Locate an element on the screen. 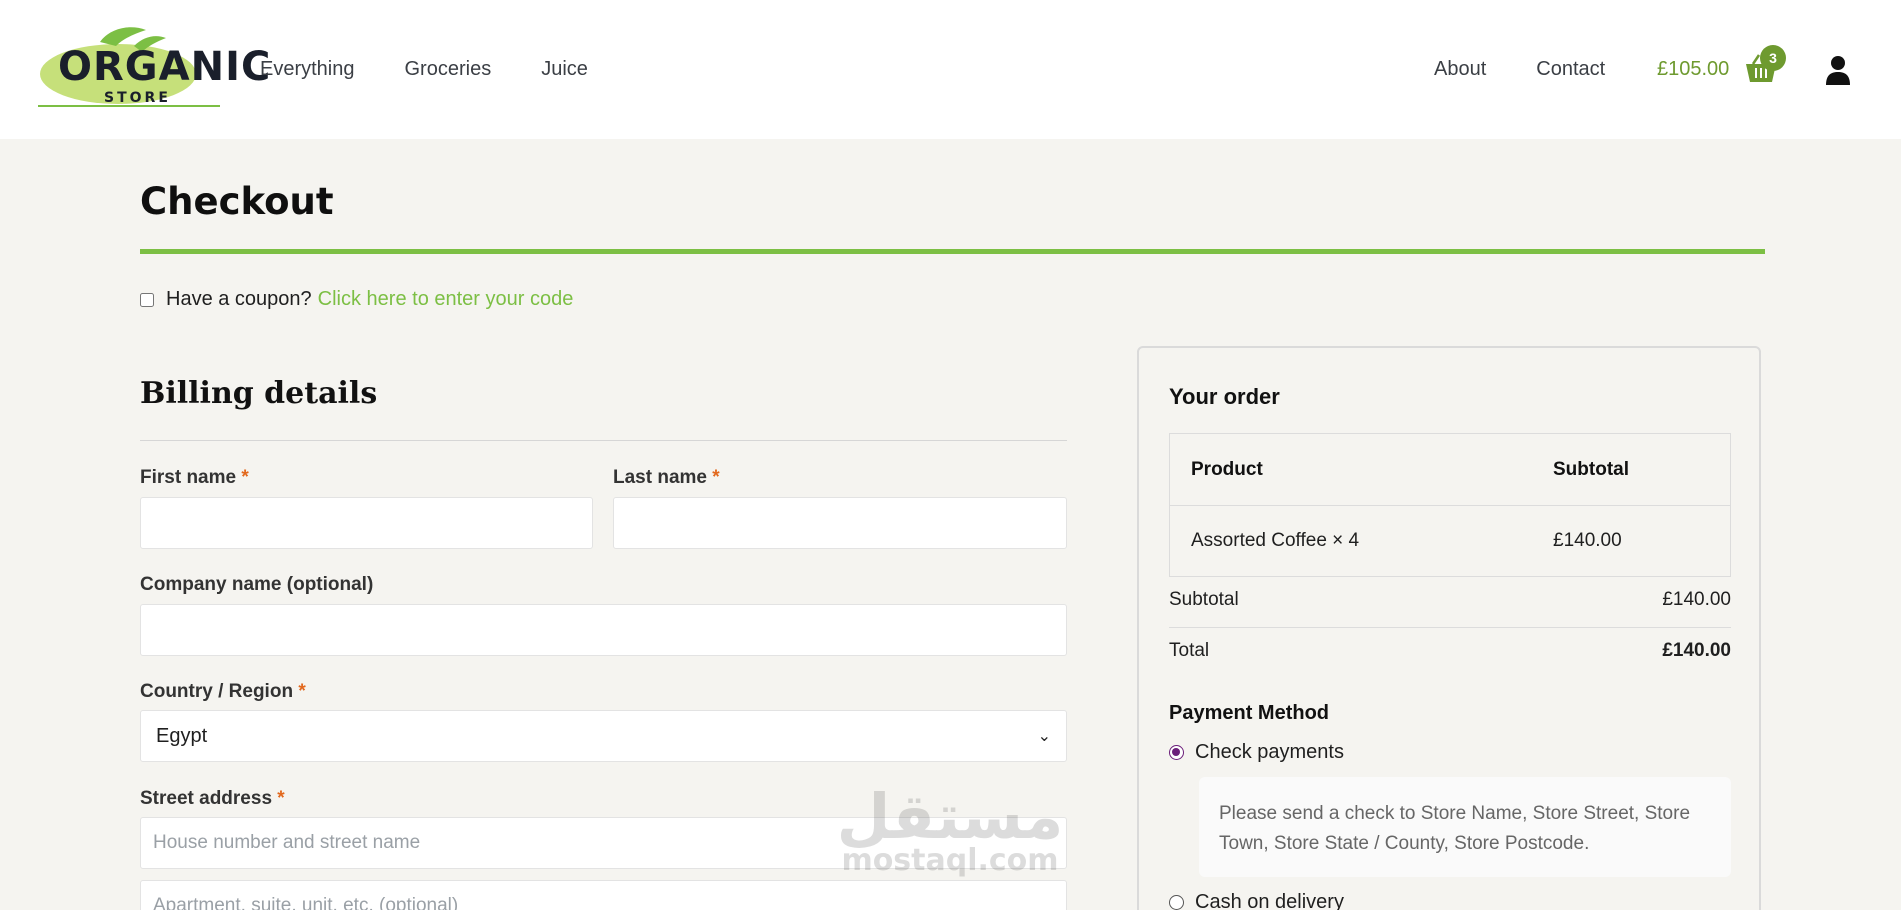 The width and height of the screenshot is (1901, 910). account-user-icon is located at coordinates (1838, 70).